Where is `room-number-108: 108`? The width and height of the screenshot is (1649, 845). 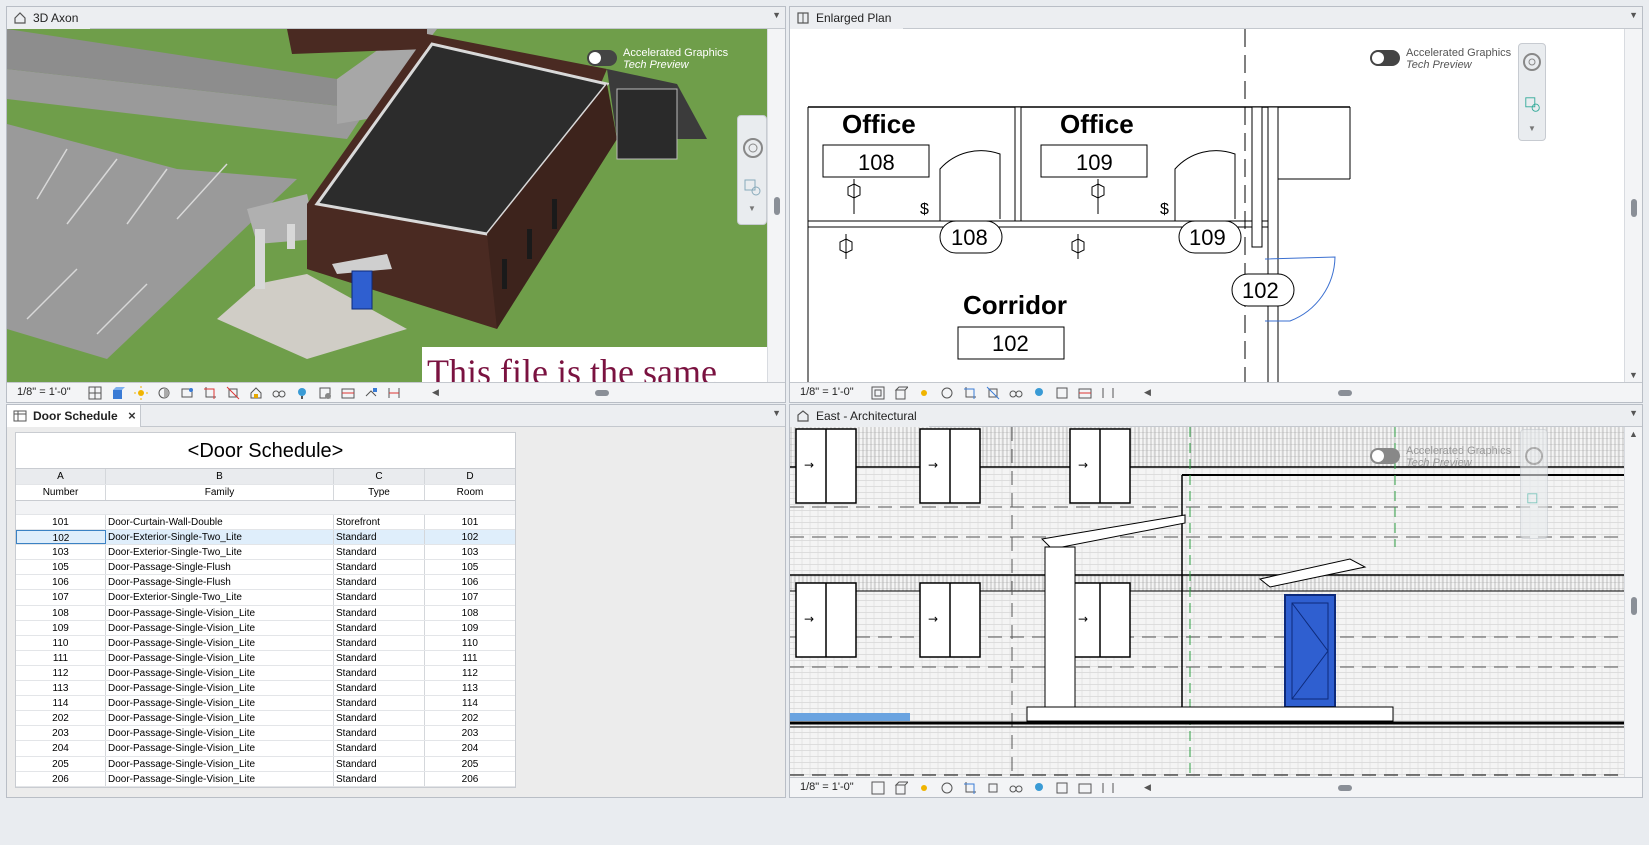 room-number-108: 108 is located at coordinates (876, 162).